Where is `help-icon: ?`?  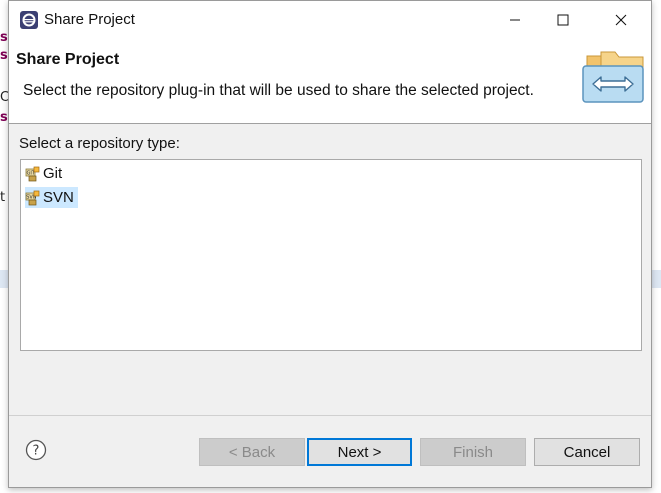 help-icon: ? is located at coordinates (36, 450).